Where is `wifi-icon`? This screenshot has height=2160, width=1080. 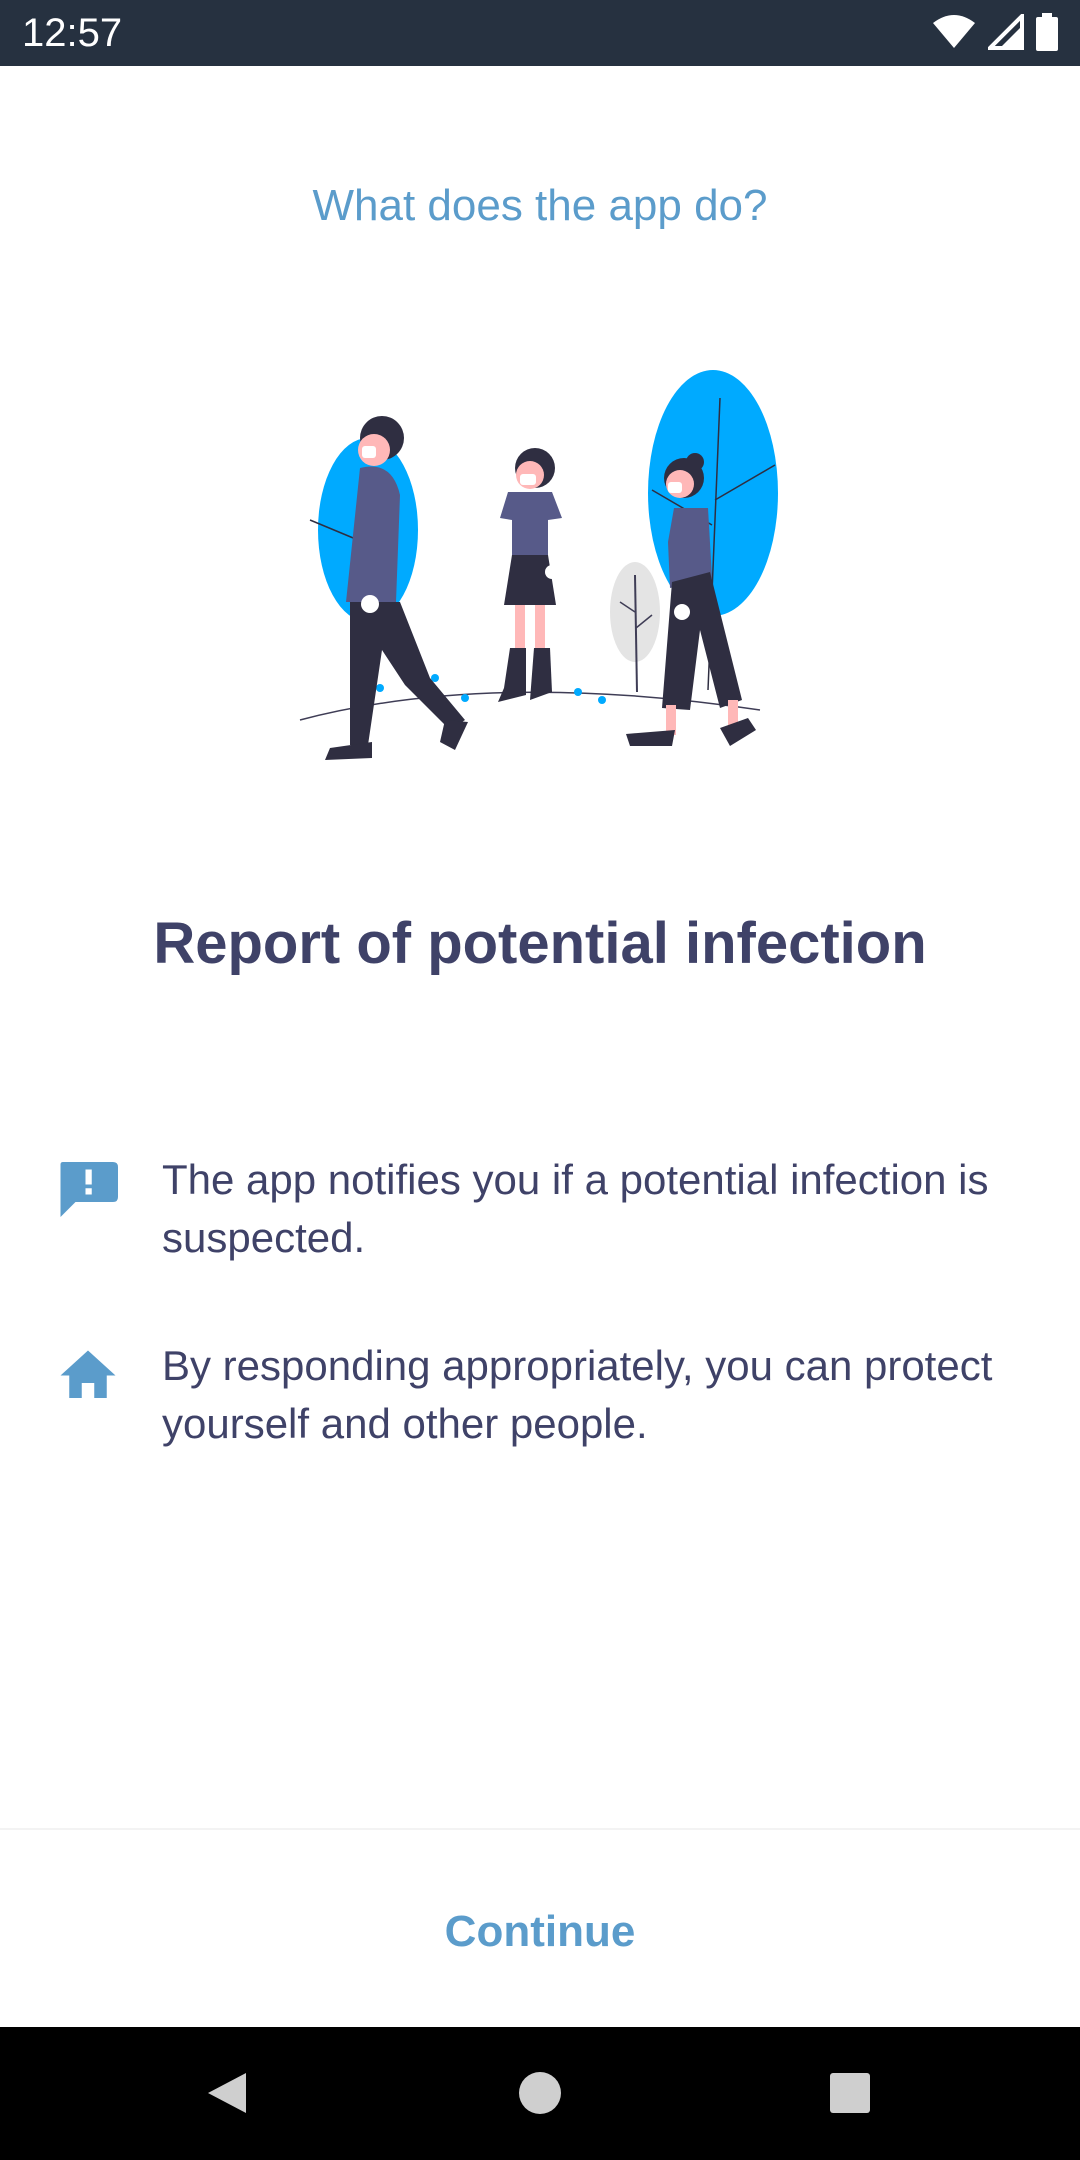 wifi-icon is located at coordinates (954, 31).